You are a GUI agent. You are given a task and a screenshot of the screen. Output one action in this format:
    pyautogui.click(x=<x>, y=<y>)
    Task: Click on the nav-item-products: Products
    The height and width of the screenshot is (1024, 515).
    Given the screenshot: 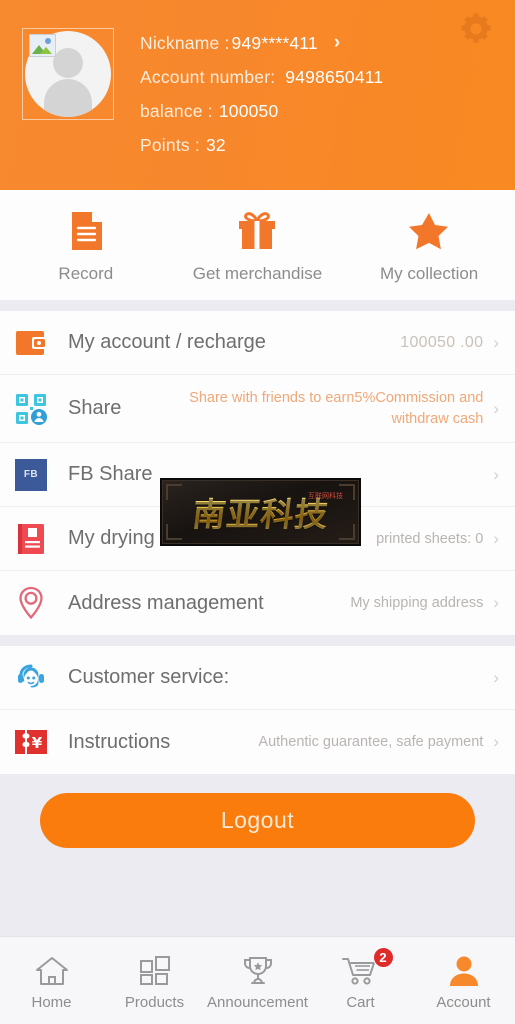 What is the action you would take?
    pyautogui.click(x=154, y=981)
    